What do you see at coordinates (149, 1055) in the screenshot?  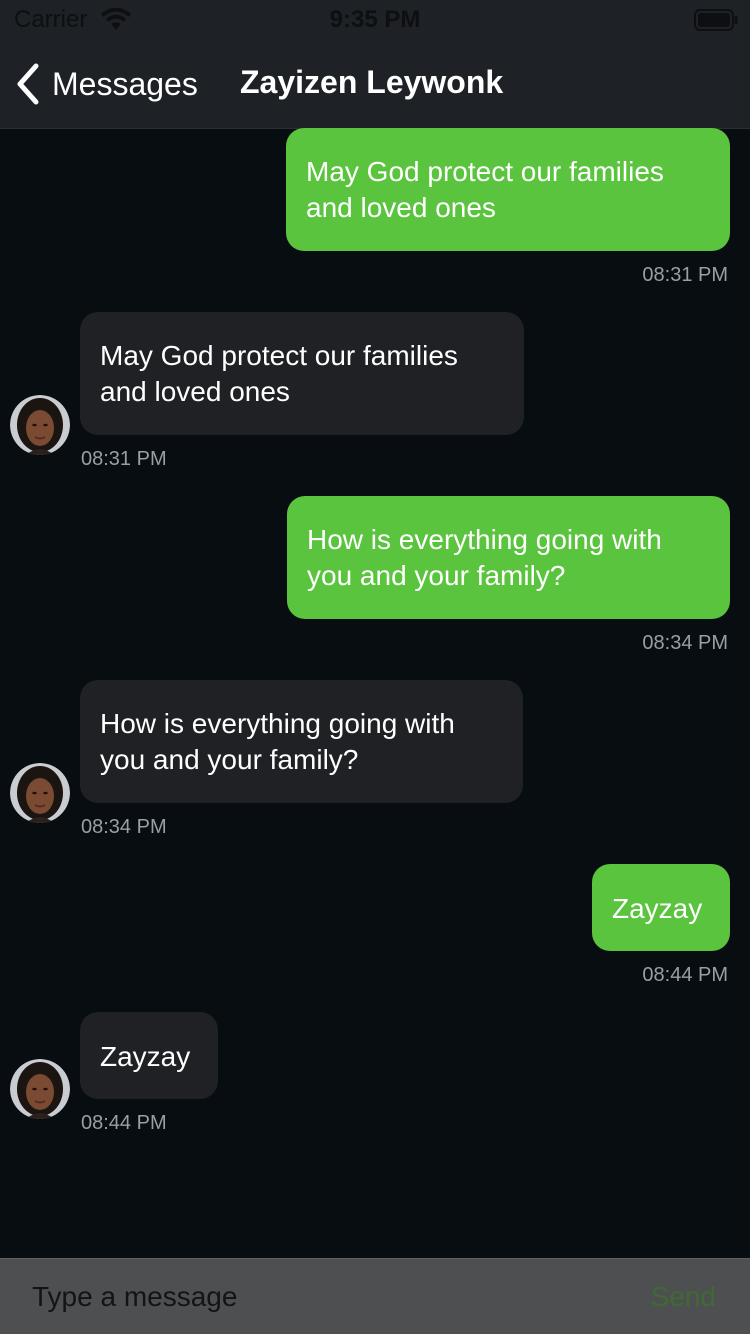 I see `incoming-message-bubble: Zayzay` at bounding box center [149, 1055].